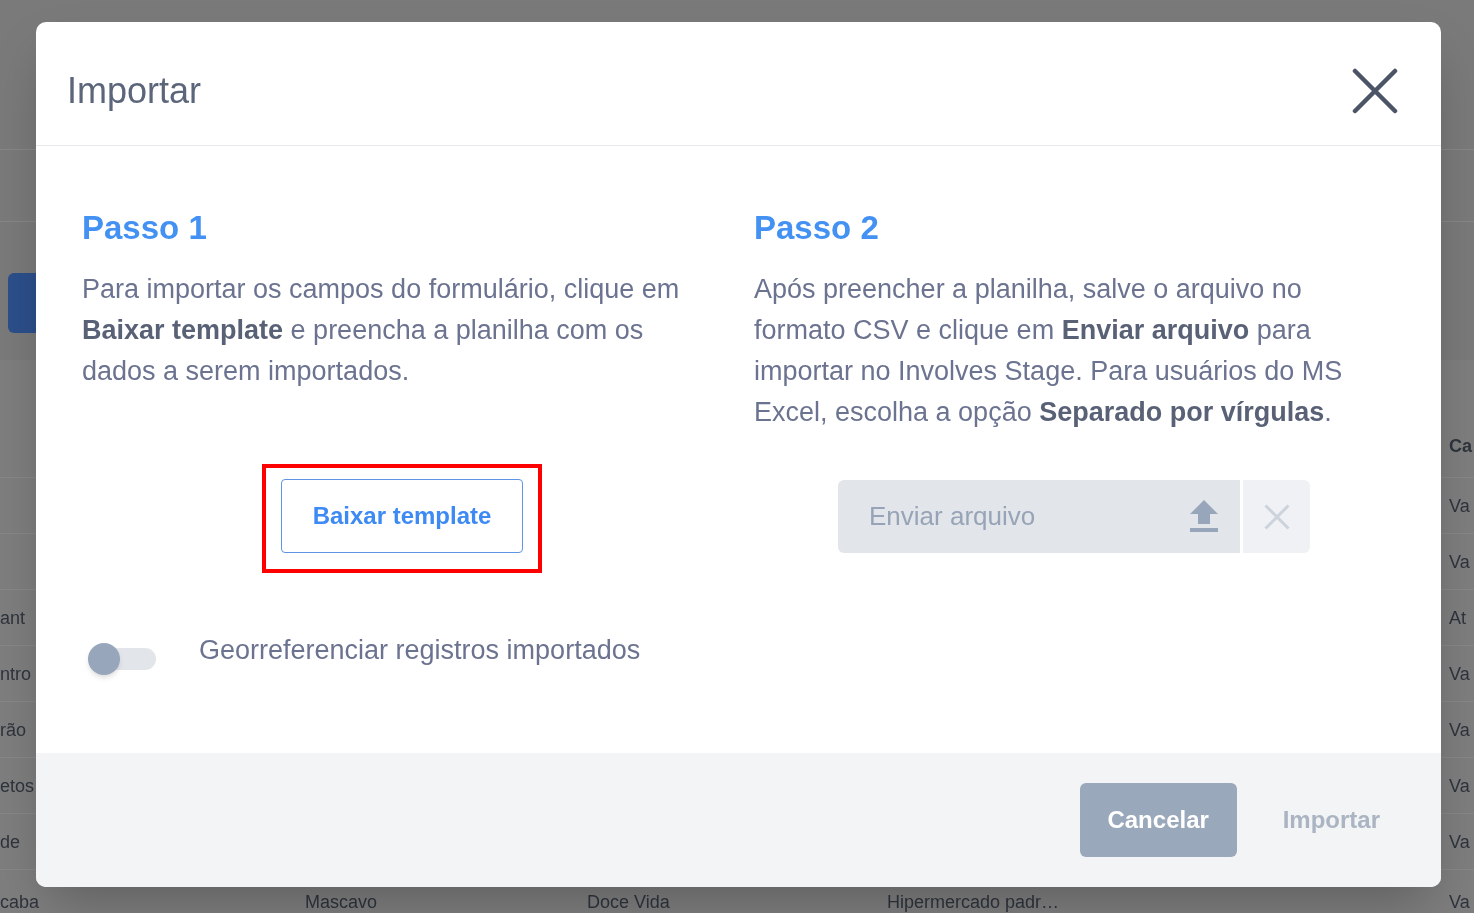  I want to click on close-button, so click(1375, 90).